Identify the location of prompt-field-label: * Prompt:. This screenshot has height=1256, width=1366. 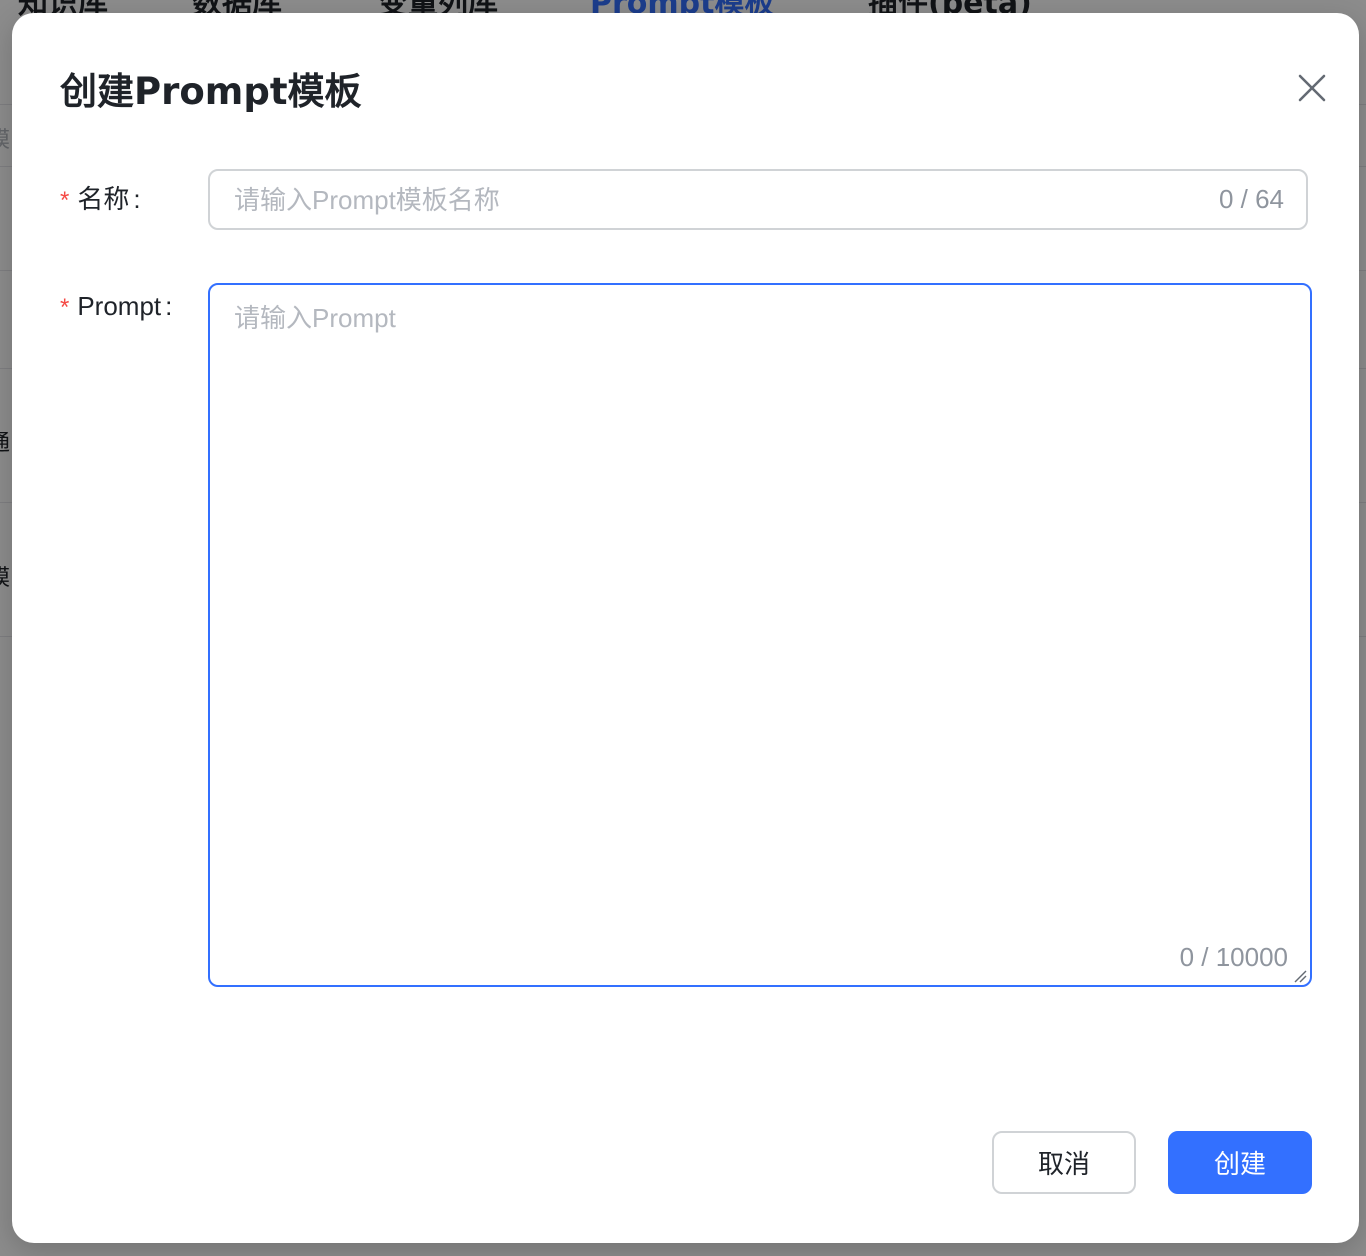
(116, 306).